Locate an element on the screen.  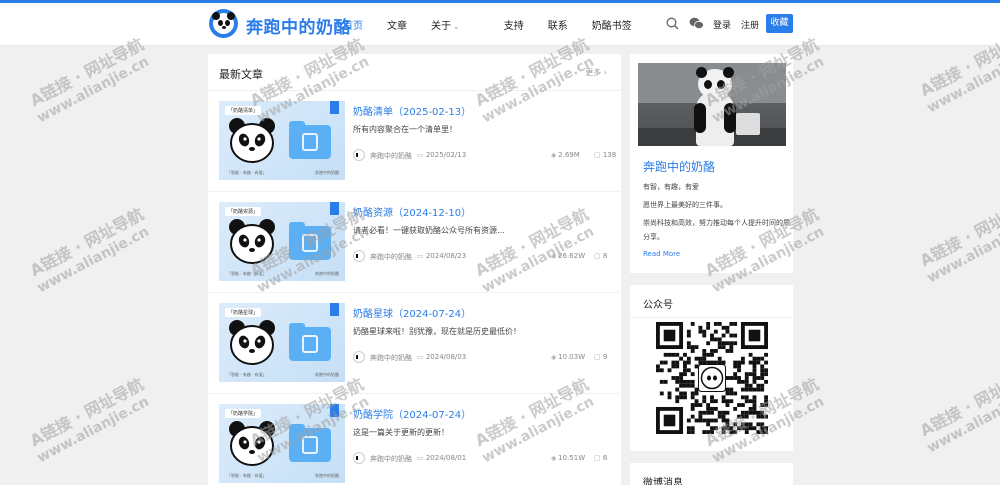
panel-header: 最新文章 更多 › is located at coordinates (414, 72).